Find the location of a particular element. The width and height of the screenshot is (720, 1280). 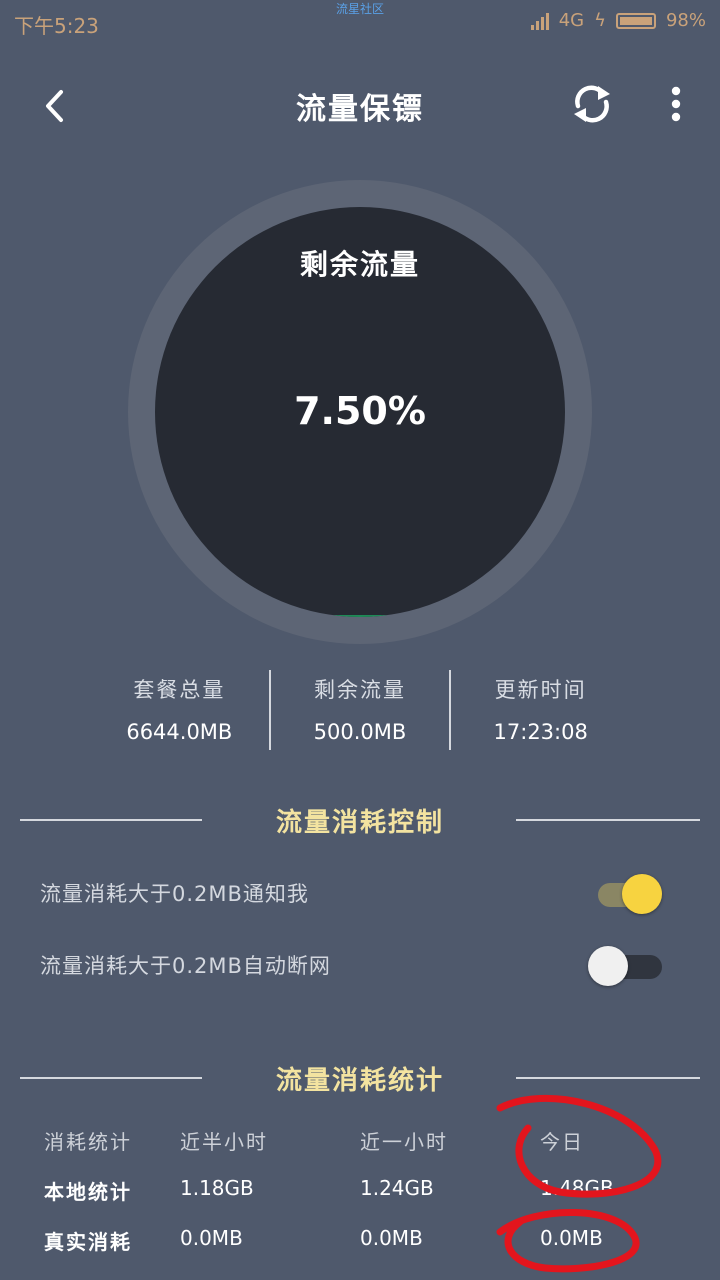

auto-disconnect-toggle is located at coordinates (625, 966).